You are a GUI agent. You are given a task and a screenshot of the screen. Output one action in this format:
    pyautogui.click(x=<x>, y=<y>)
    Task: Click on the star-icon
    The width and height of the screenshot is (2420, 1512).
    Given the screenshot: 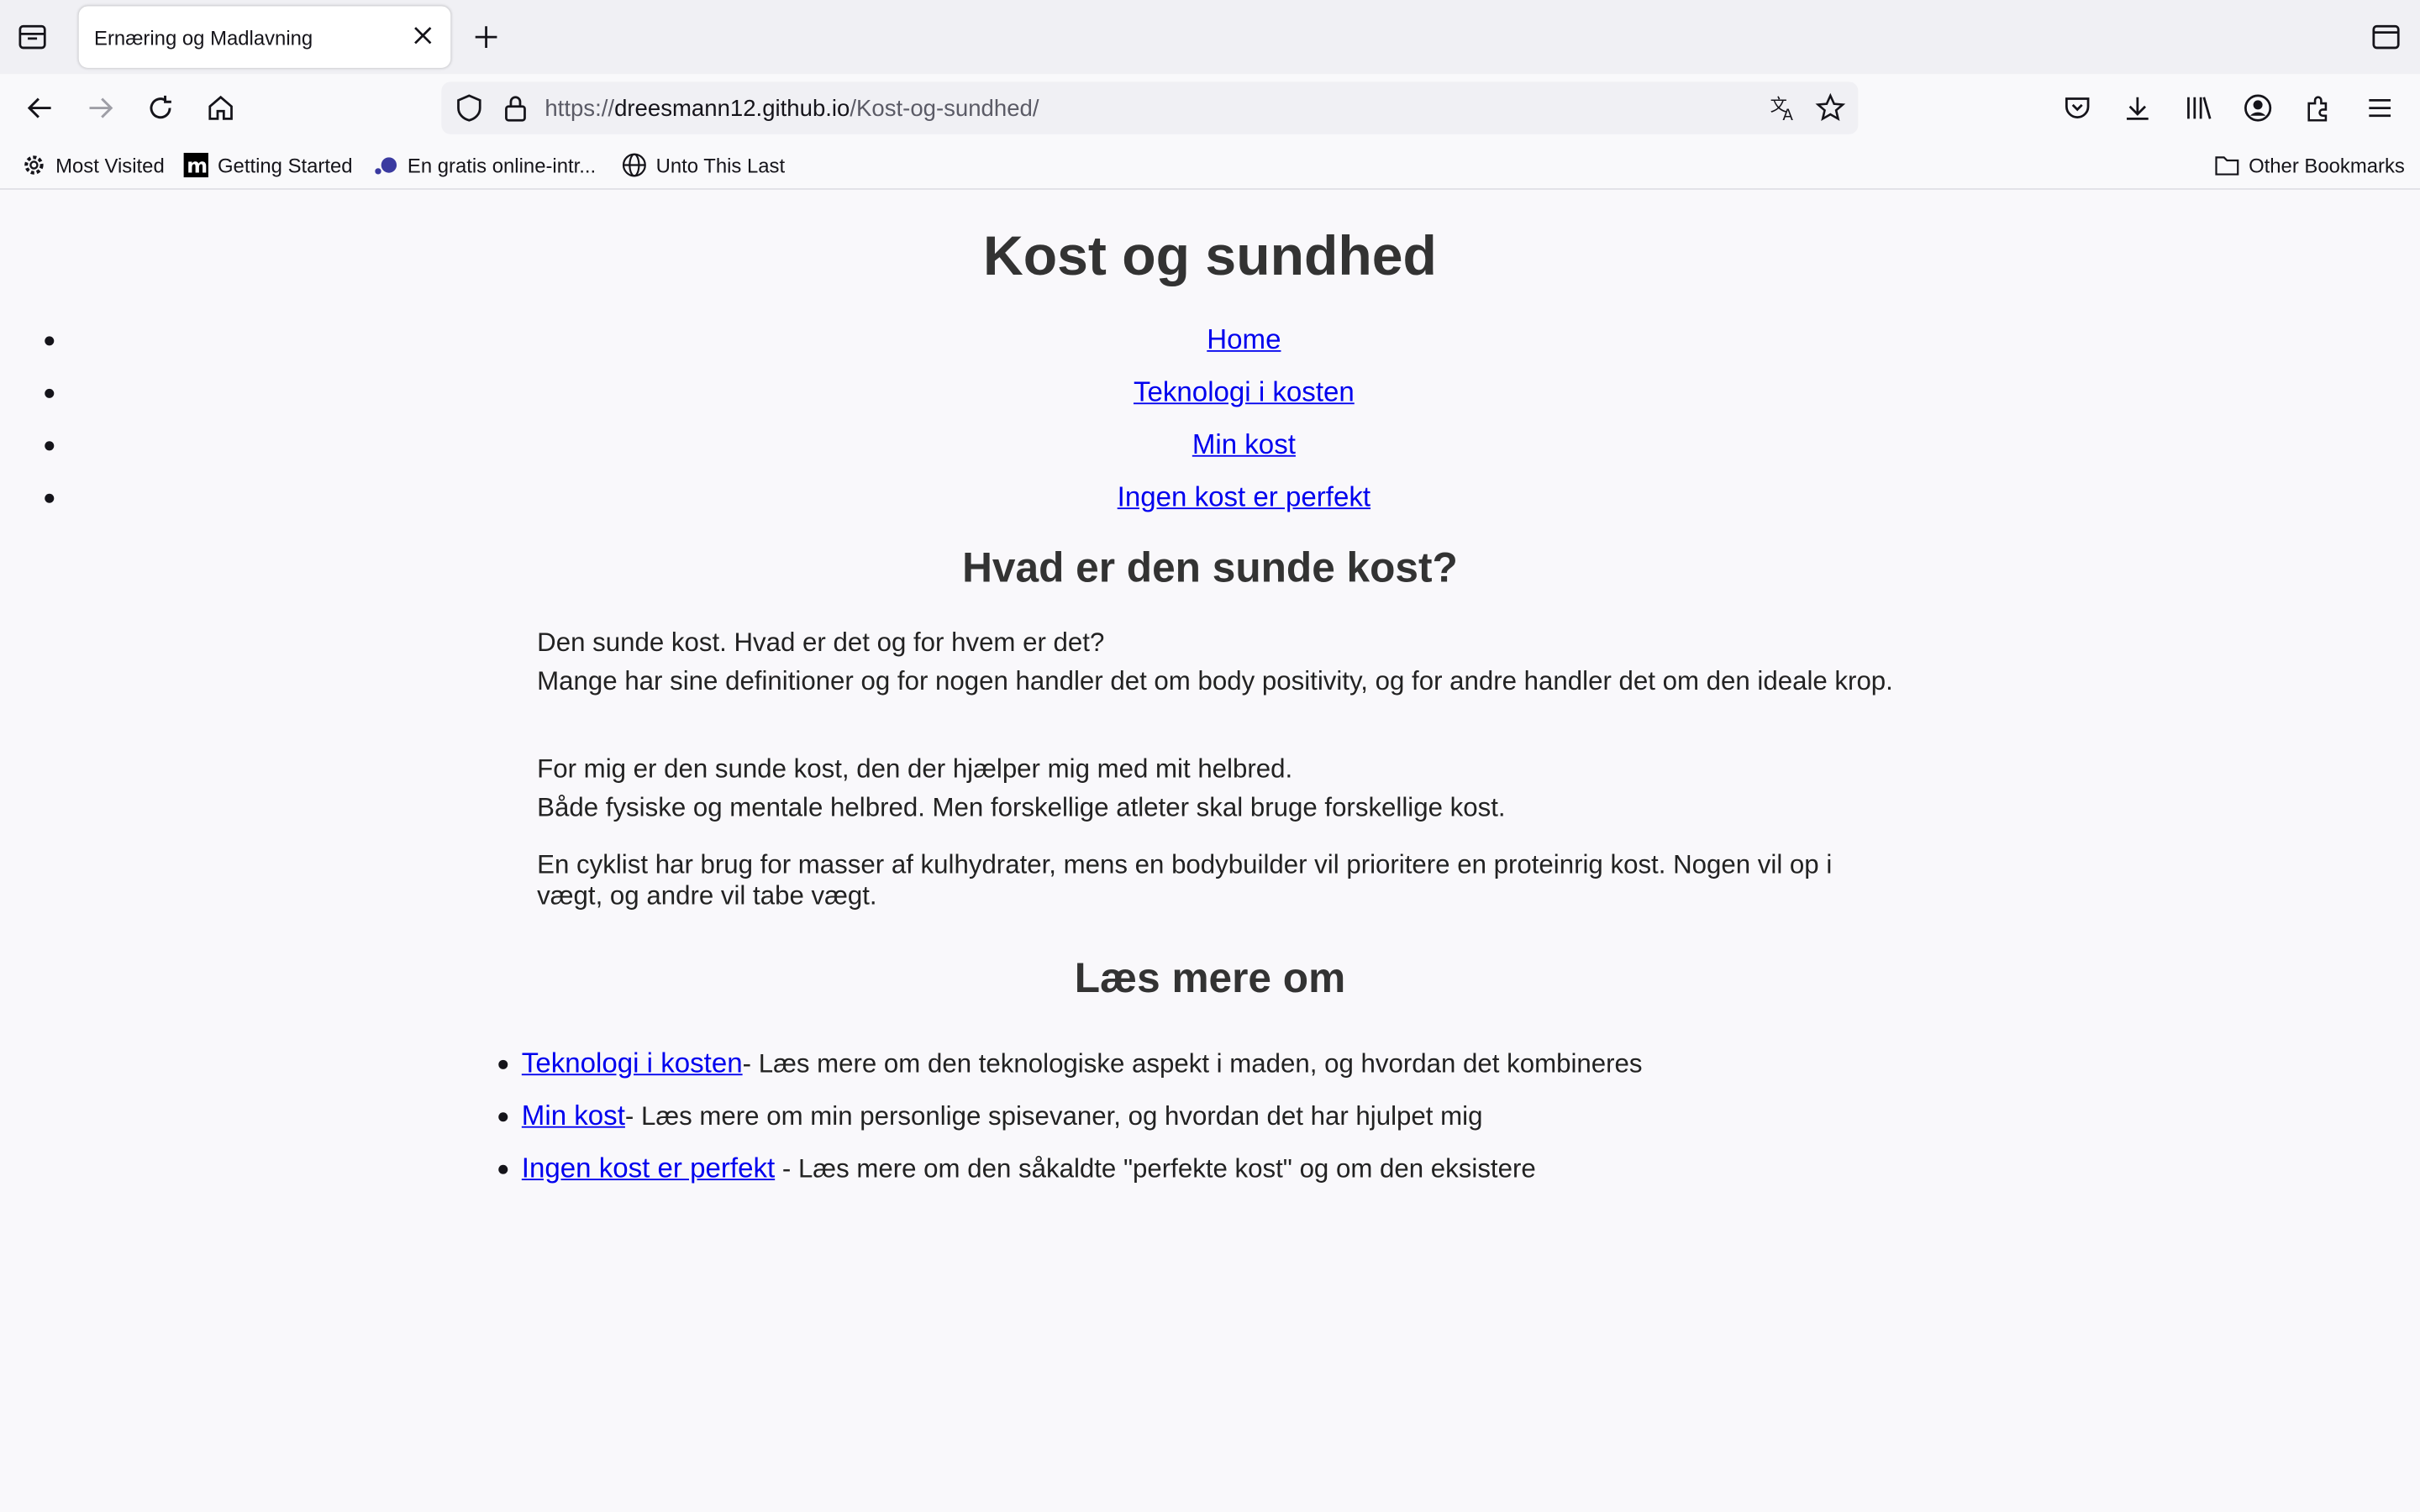 What is the action you would take?
    pyautogui.click(x=1830, y=107)
    